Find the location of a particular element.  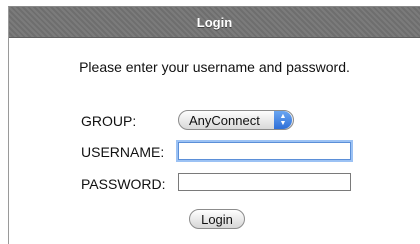

group-label: GROUP: is located at coordinates (109, 121).